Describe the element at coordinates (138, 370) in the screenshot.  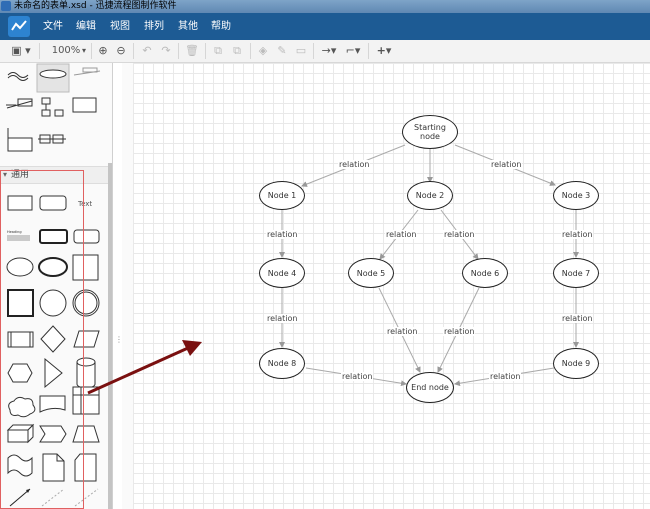
I see `annotation-arrow` at that location.